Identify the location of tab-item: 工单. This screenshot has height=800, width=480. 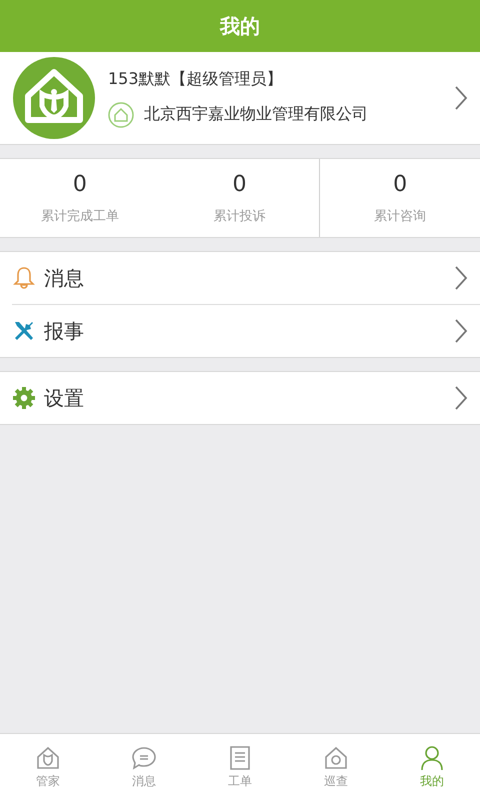
(240, 767).